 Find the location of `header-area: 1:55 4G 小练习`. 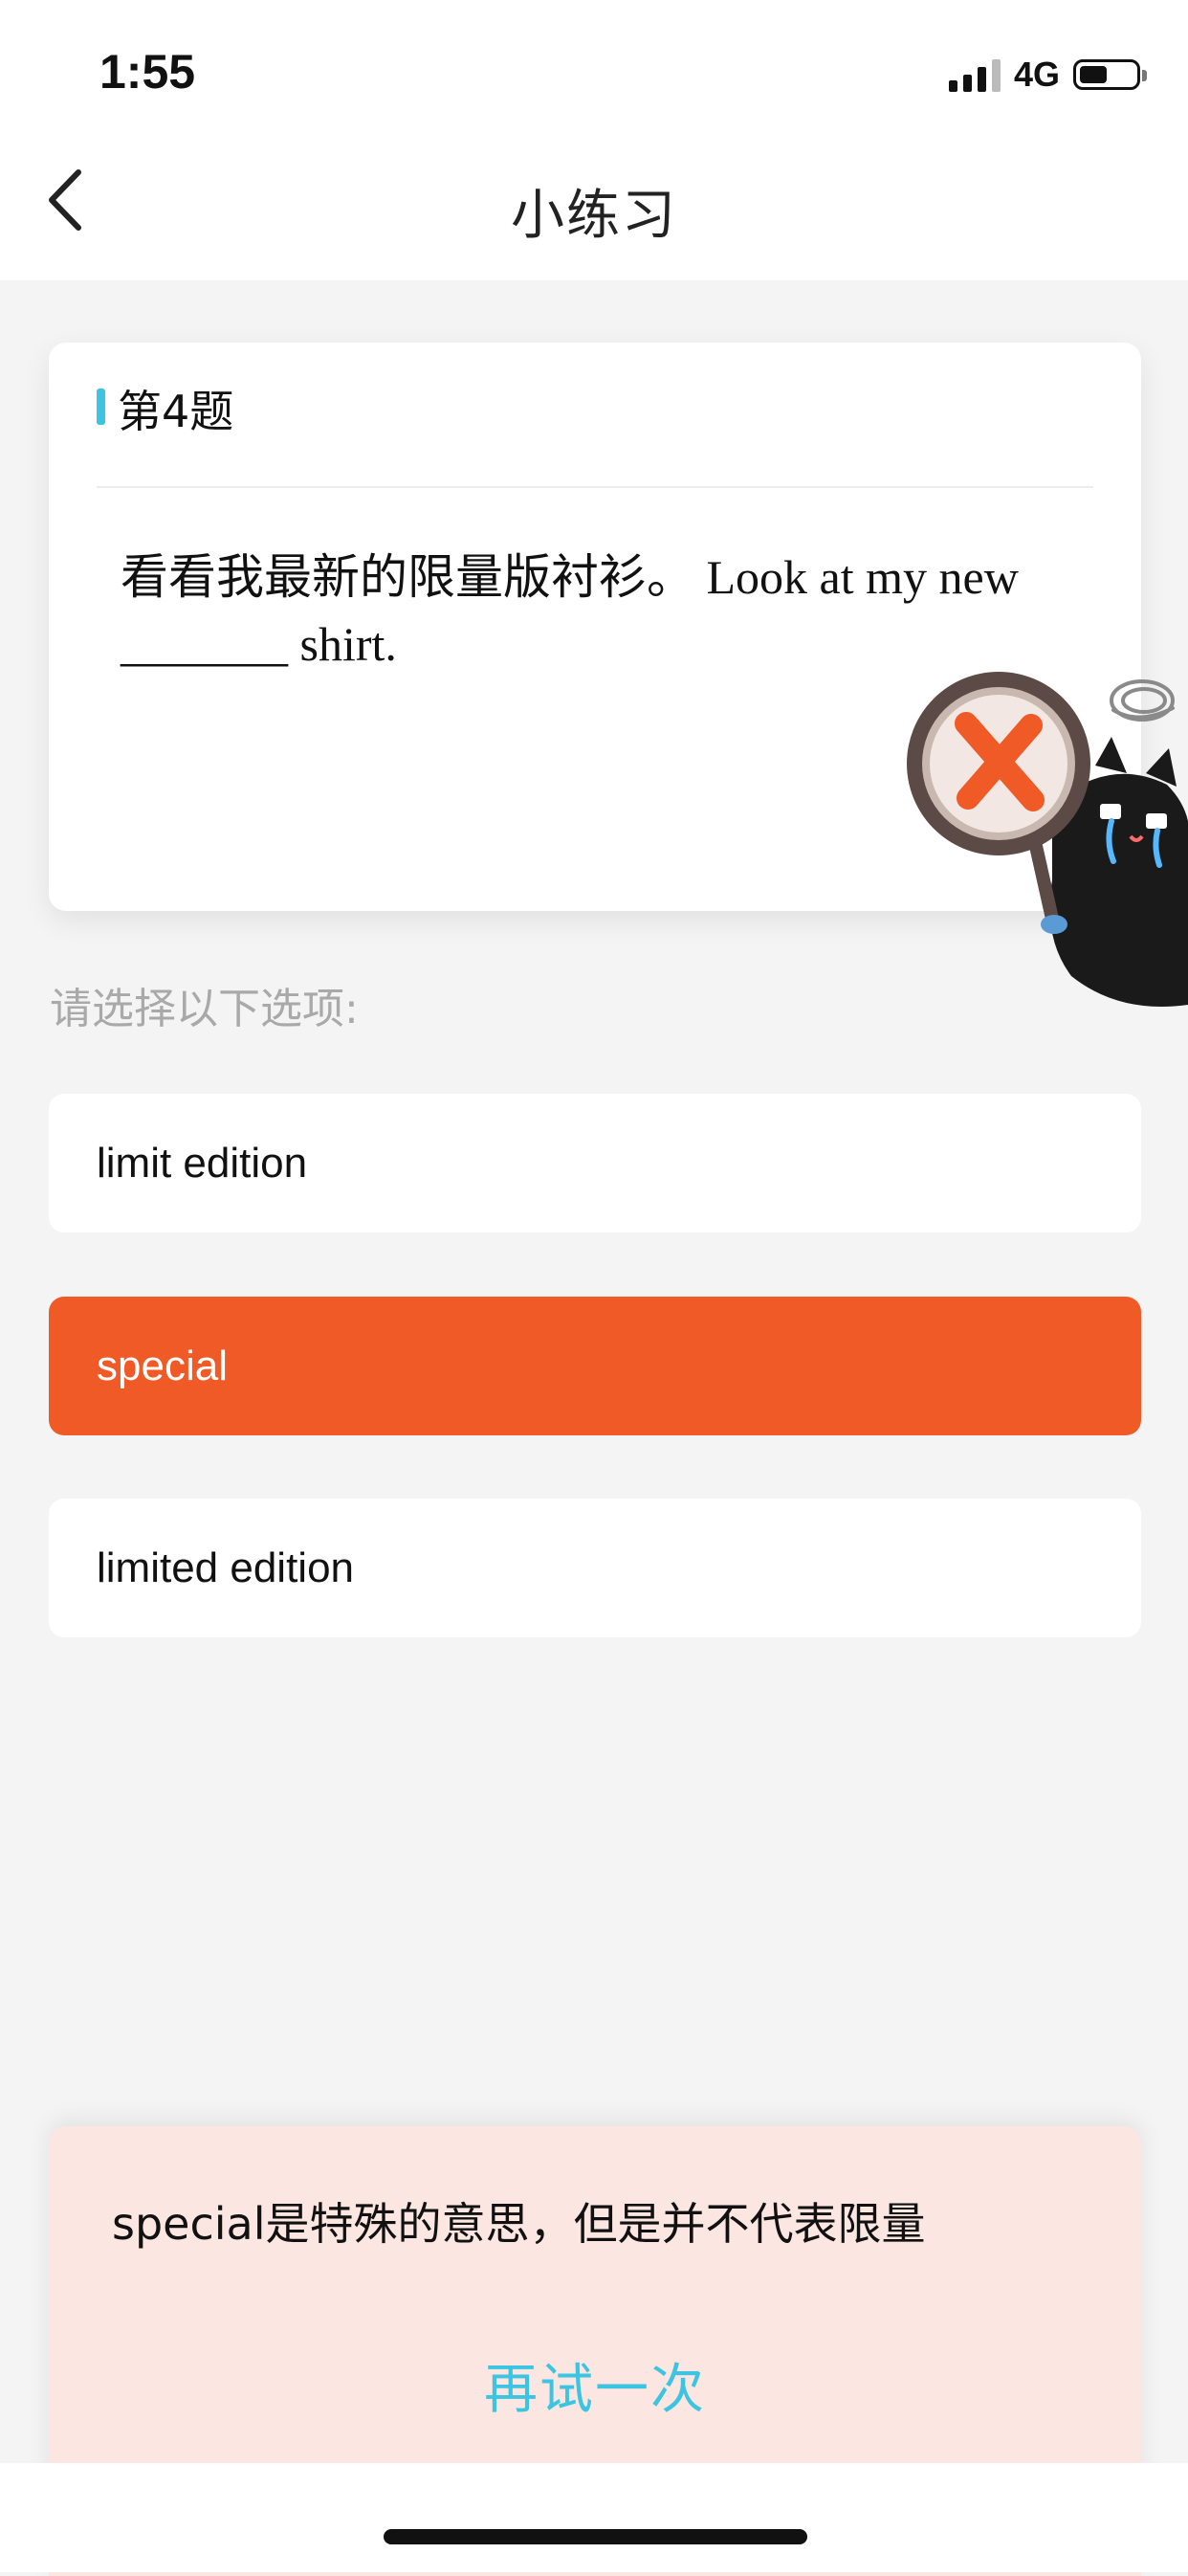

header-area: 1:55 4G 小练习 is located at coordinates (594, 140).